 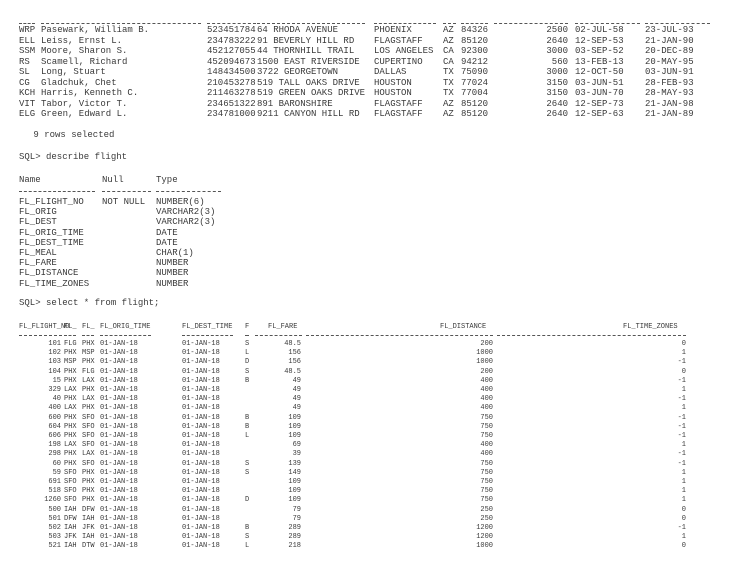 What do you see at coordinates (231, 30) in the screenshot?
I see `cell-ssn: 523451784` at bounding box center [231, 30].